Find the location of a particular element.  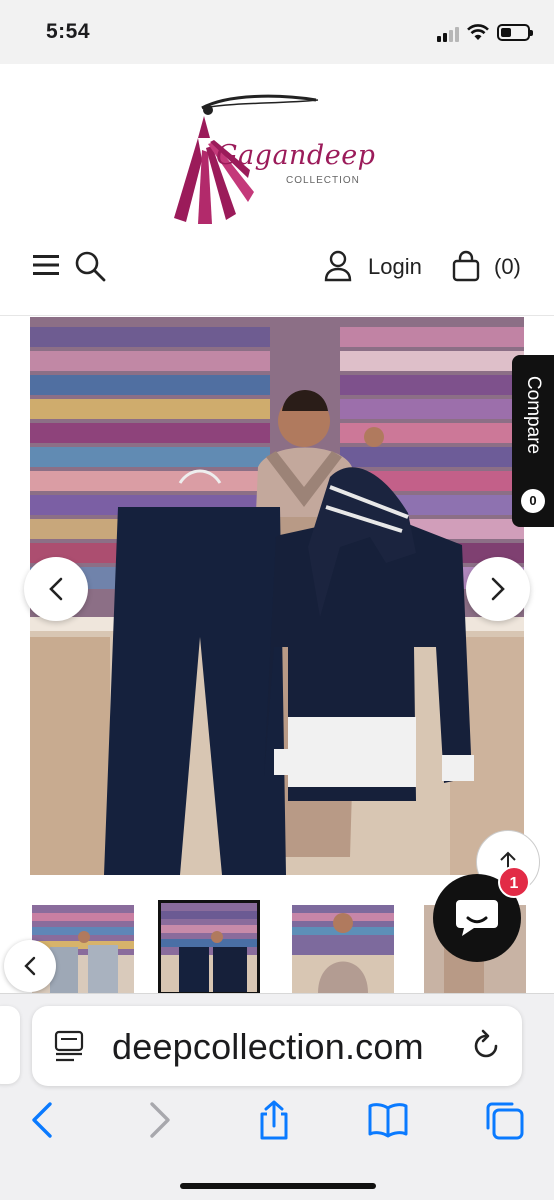

user-icon is located at coordinates (338, 266).